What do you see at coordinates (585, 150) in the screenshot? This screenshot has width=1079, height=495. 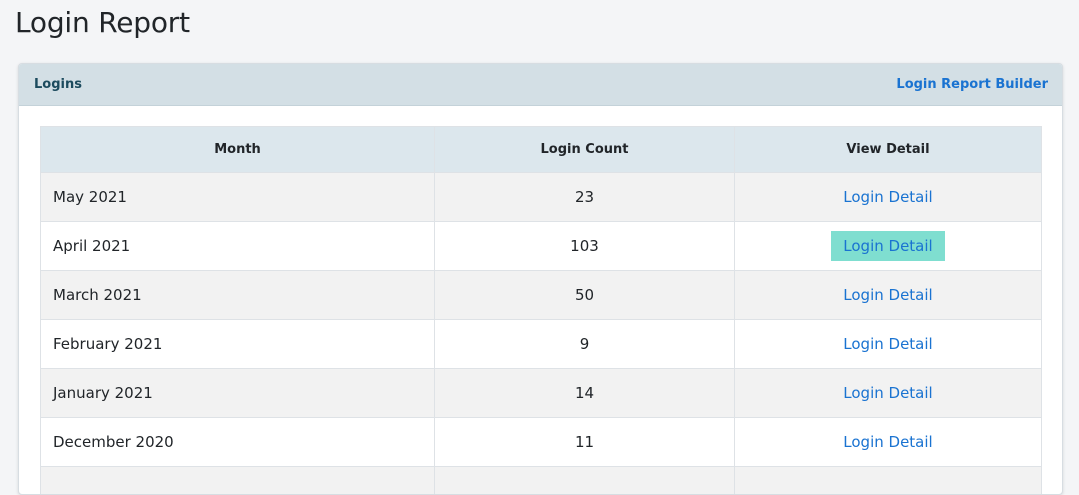 I see `column-header-login-count: Login Count` at bounding box center [585, 150].